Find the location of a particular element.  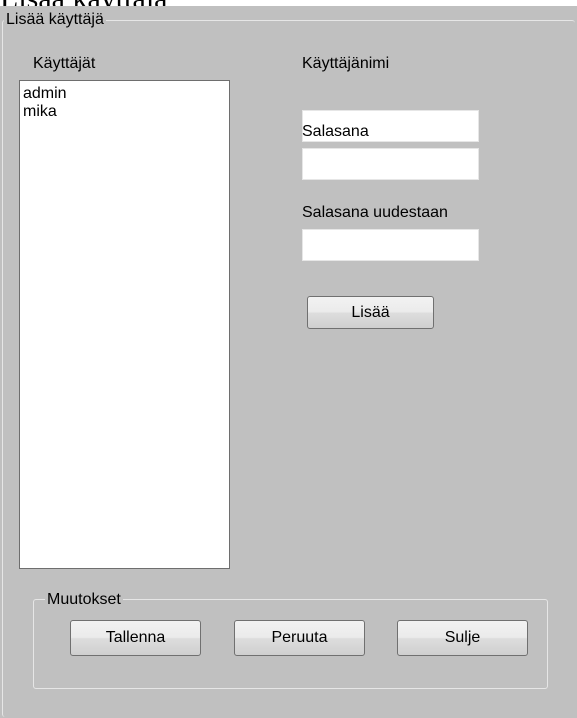

password-label: Salasana is located at coordinates (335, 131).